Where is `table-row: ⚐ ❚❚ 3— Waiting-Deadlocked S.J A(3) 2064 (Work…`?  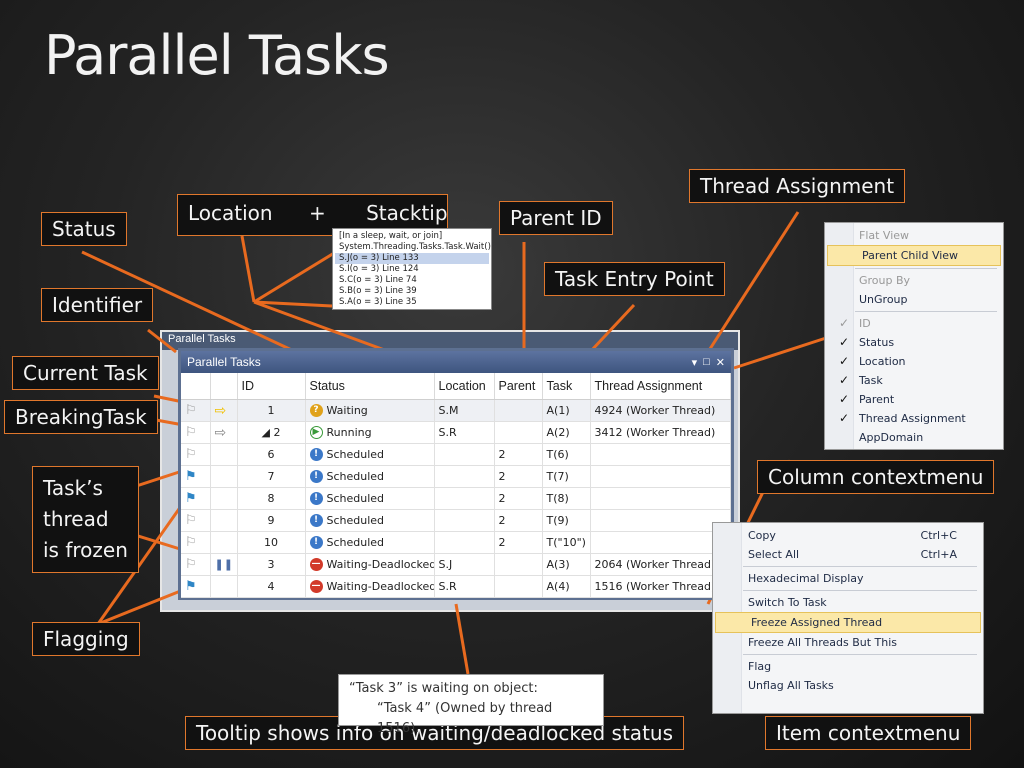 table-row: ⚐ ❚❚ 3— Waiting-Deadlocked S.J A(3) 2064 (Work… is located at coordinates (456, 564).